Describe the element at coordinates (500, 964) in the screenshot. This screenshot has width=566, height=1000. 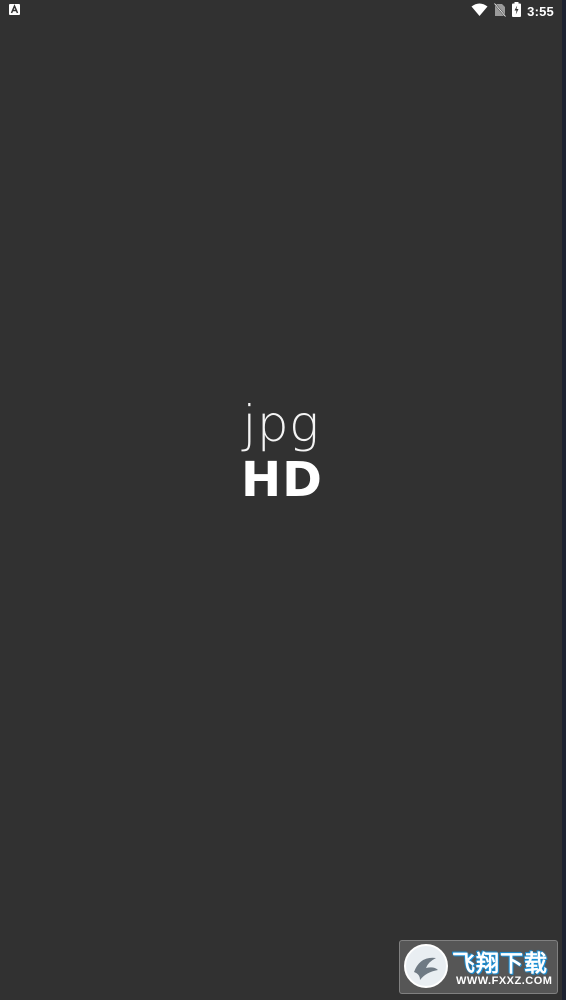
I see `watermark-text: 飞翔下载` at that location.